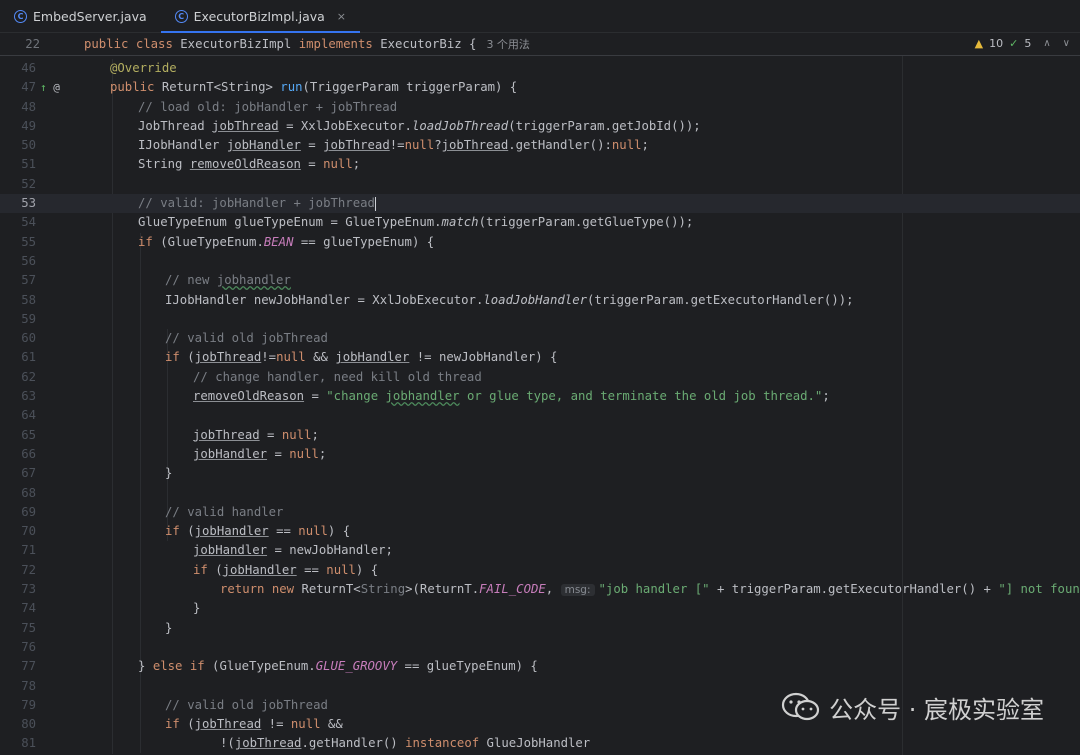  Describe the element at coordinates (269, 357) in the screenshot. I see `code-text: !=` at that location.